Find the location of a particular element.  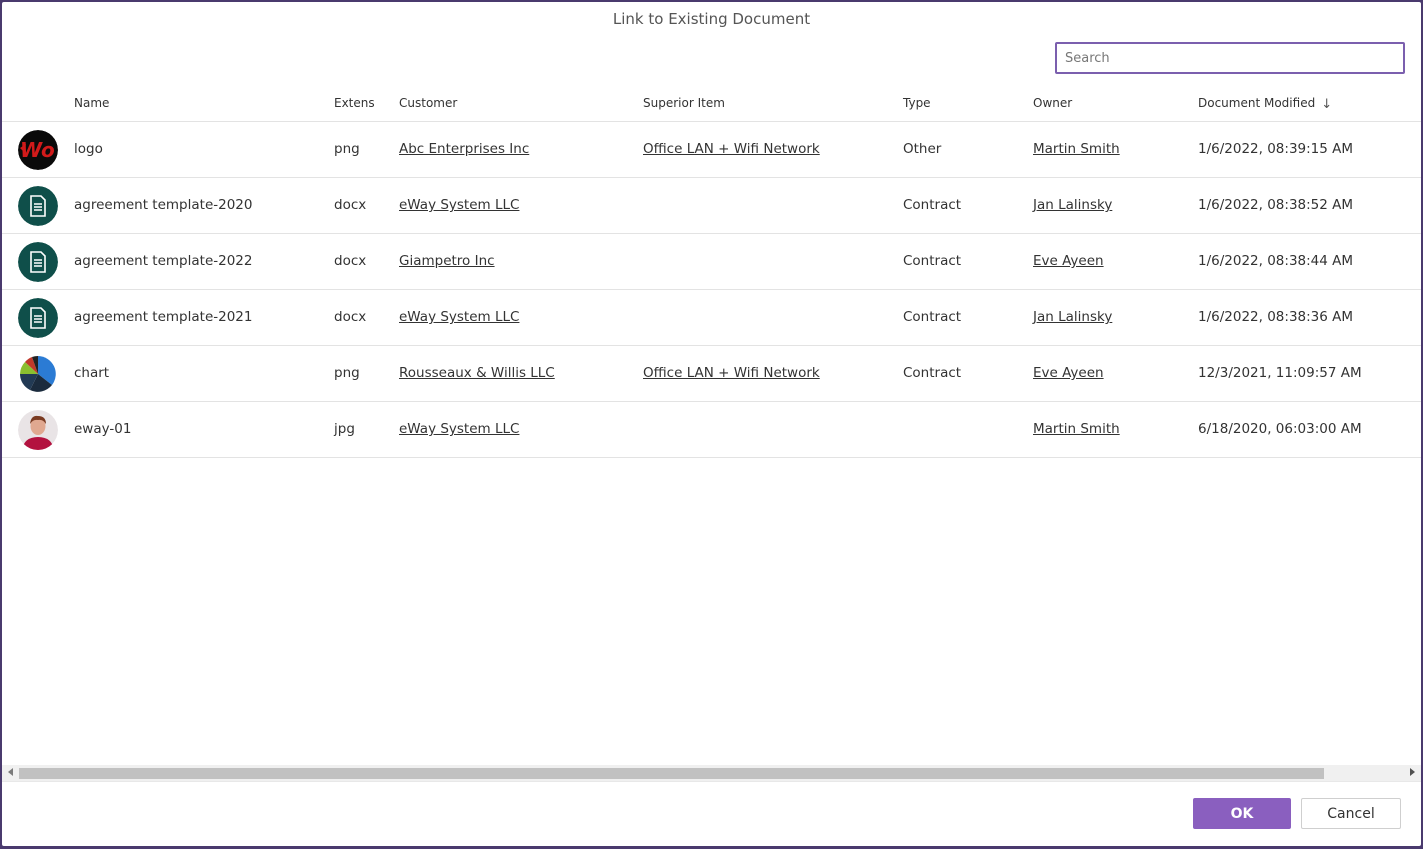

column-header-extension: Extens is located at coordinates (354, 103).